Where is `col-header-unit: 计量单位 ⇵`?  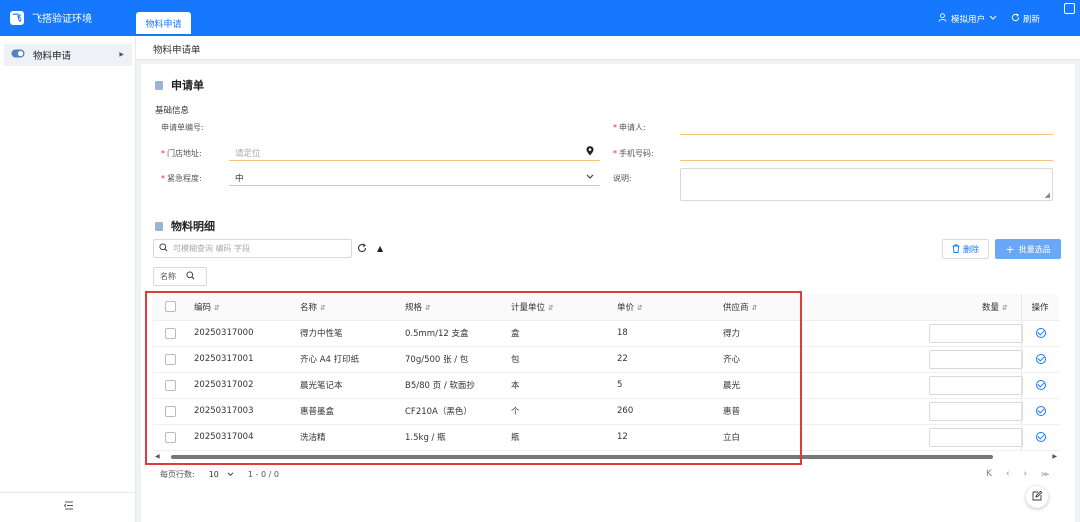 col-header-unit: 计量单位 ⇵ is located at coordinates (558, 307).